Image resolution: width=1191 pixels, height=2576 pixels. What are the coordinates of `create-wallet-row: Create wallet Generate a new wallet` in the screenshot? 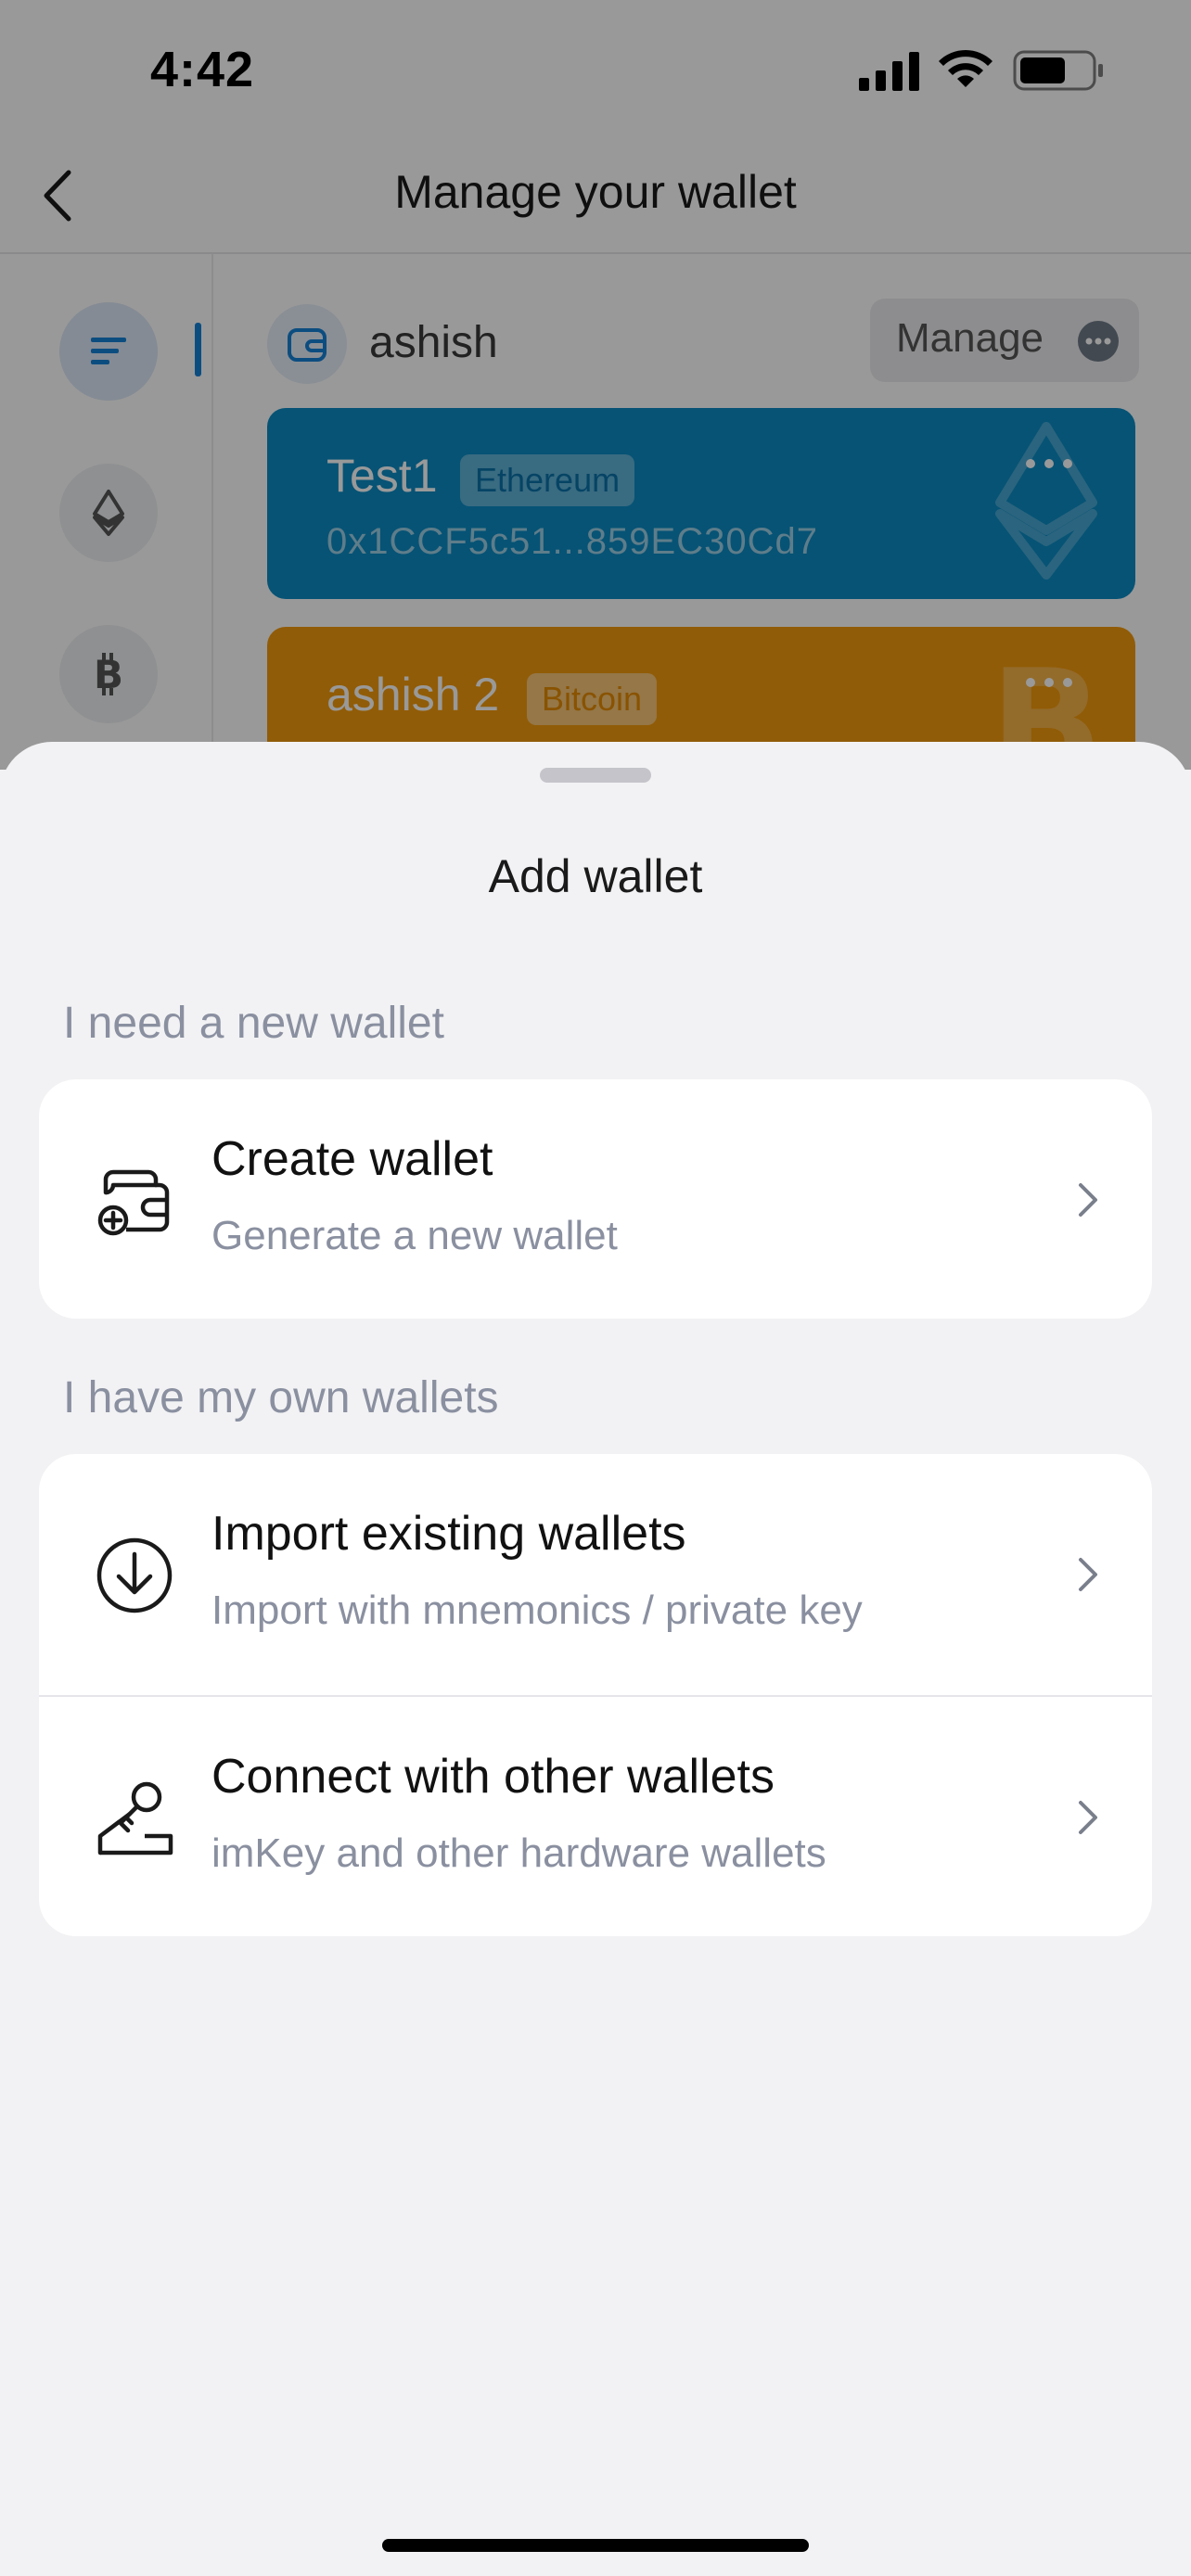 It's located at (595, 1199).